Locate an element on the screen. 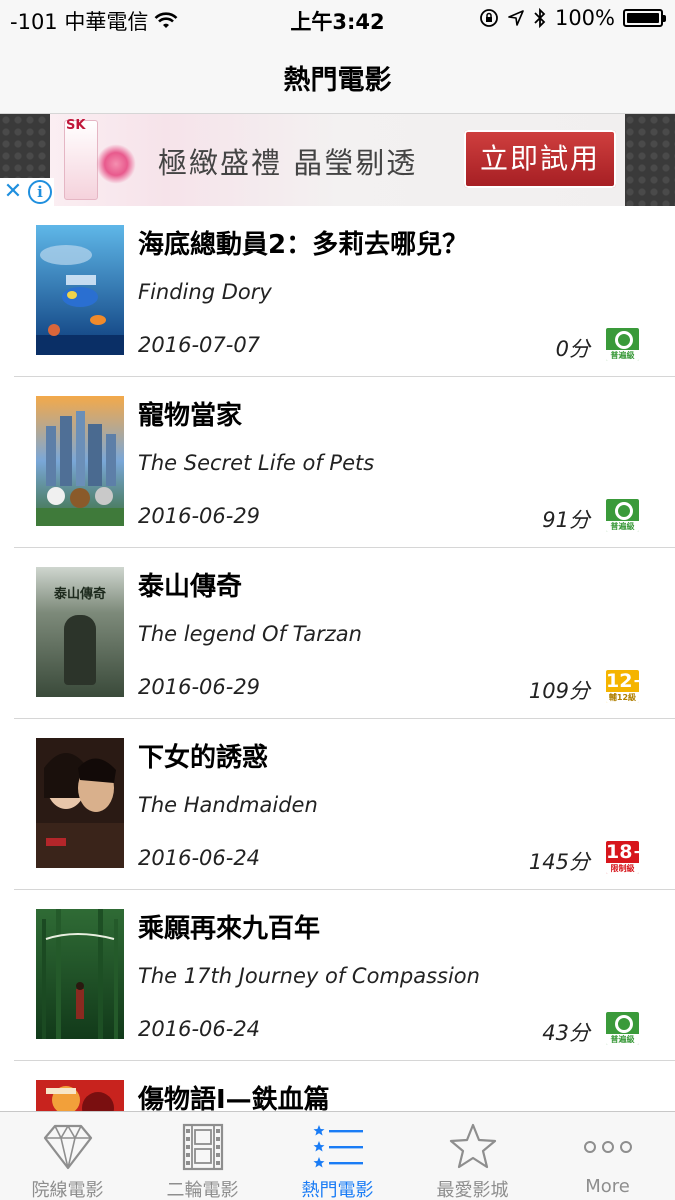  movie-title-zh: 泰山傳奇 is located at coordinates (190, 587).